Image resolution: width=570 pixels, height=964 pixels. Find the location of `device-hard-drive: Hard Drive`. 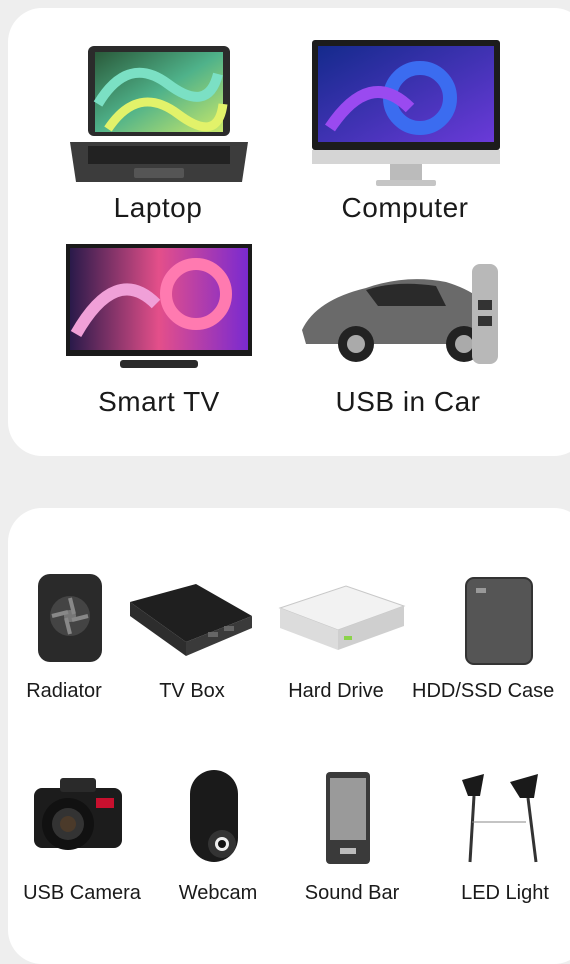

device-hard-drive: Hard Drive is located at coordinates (336, 691).